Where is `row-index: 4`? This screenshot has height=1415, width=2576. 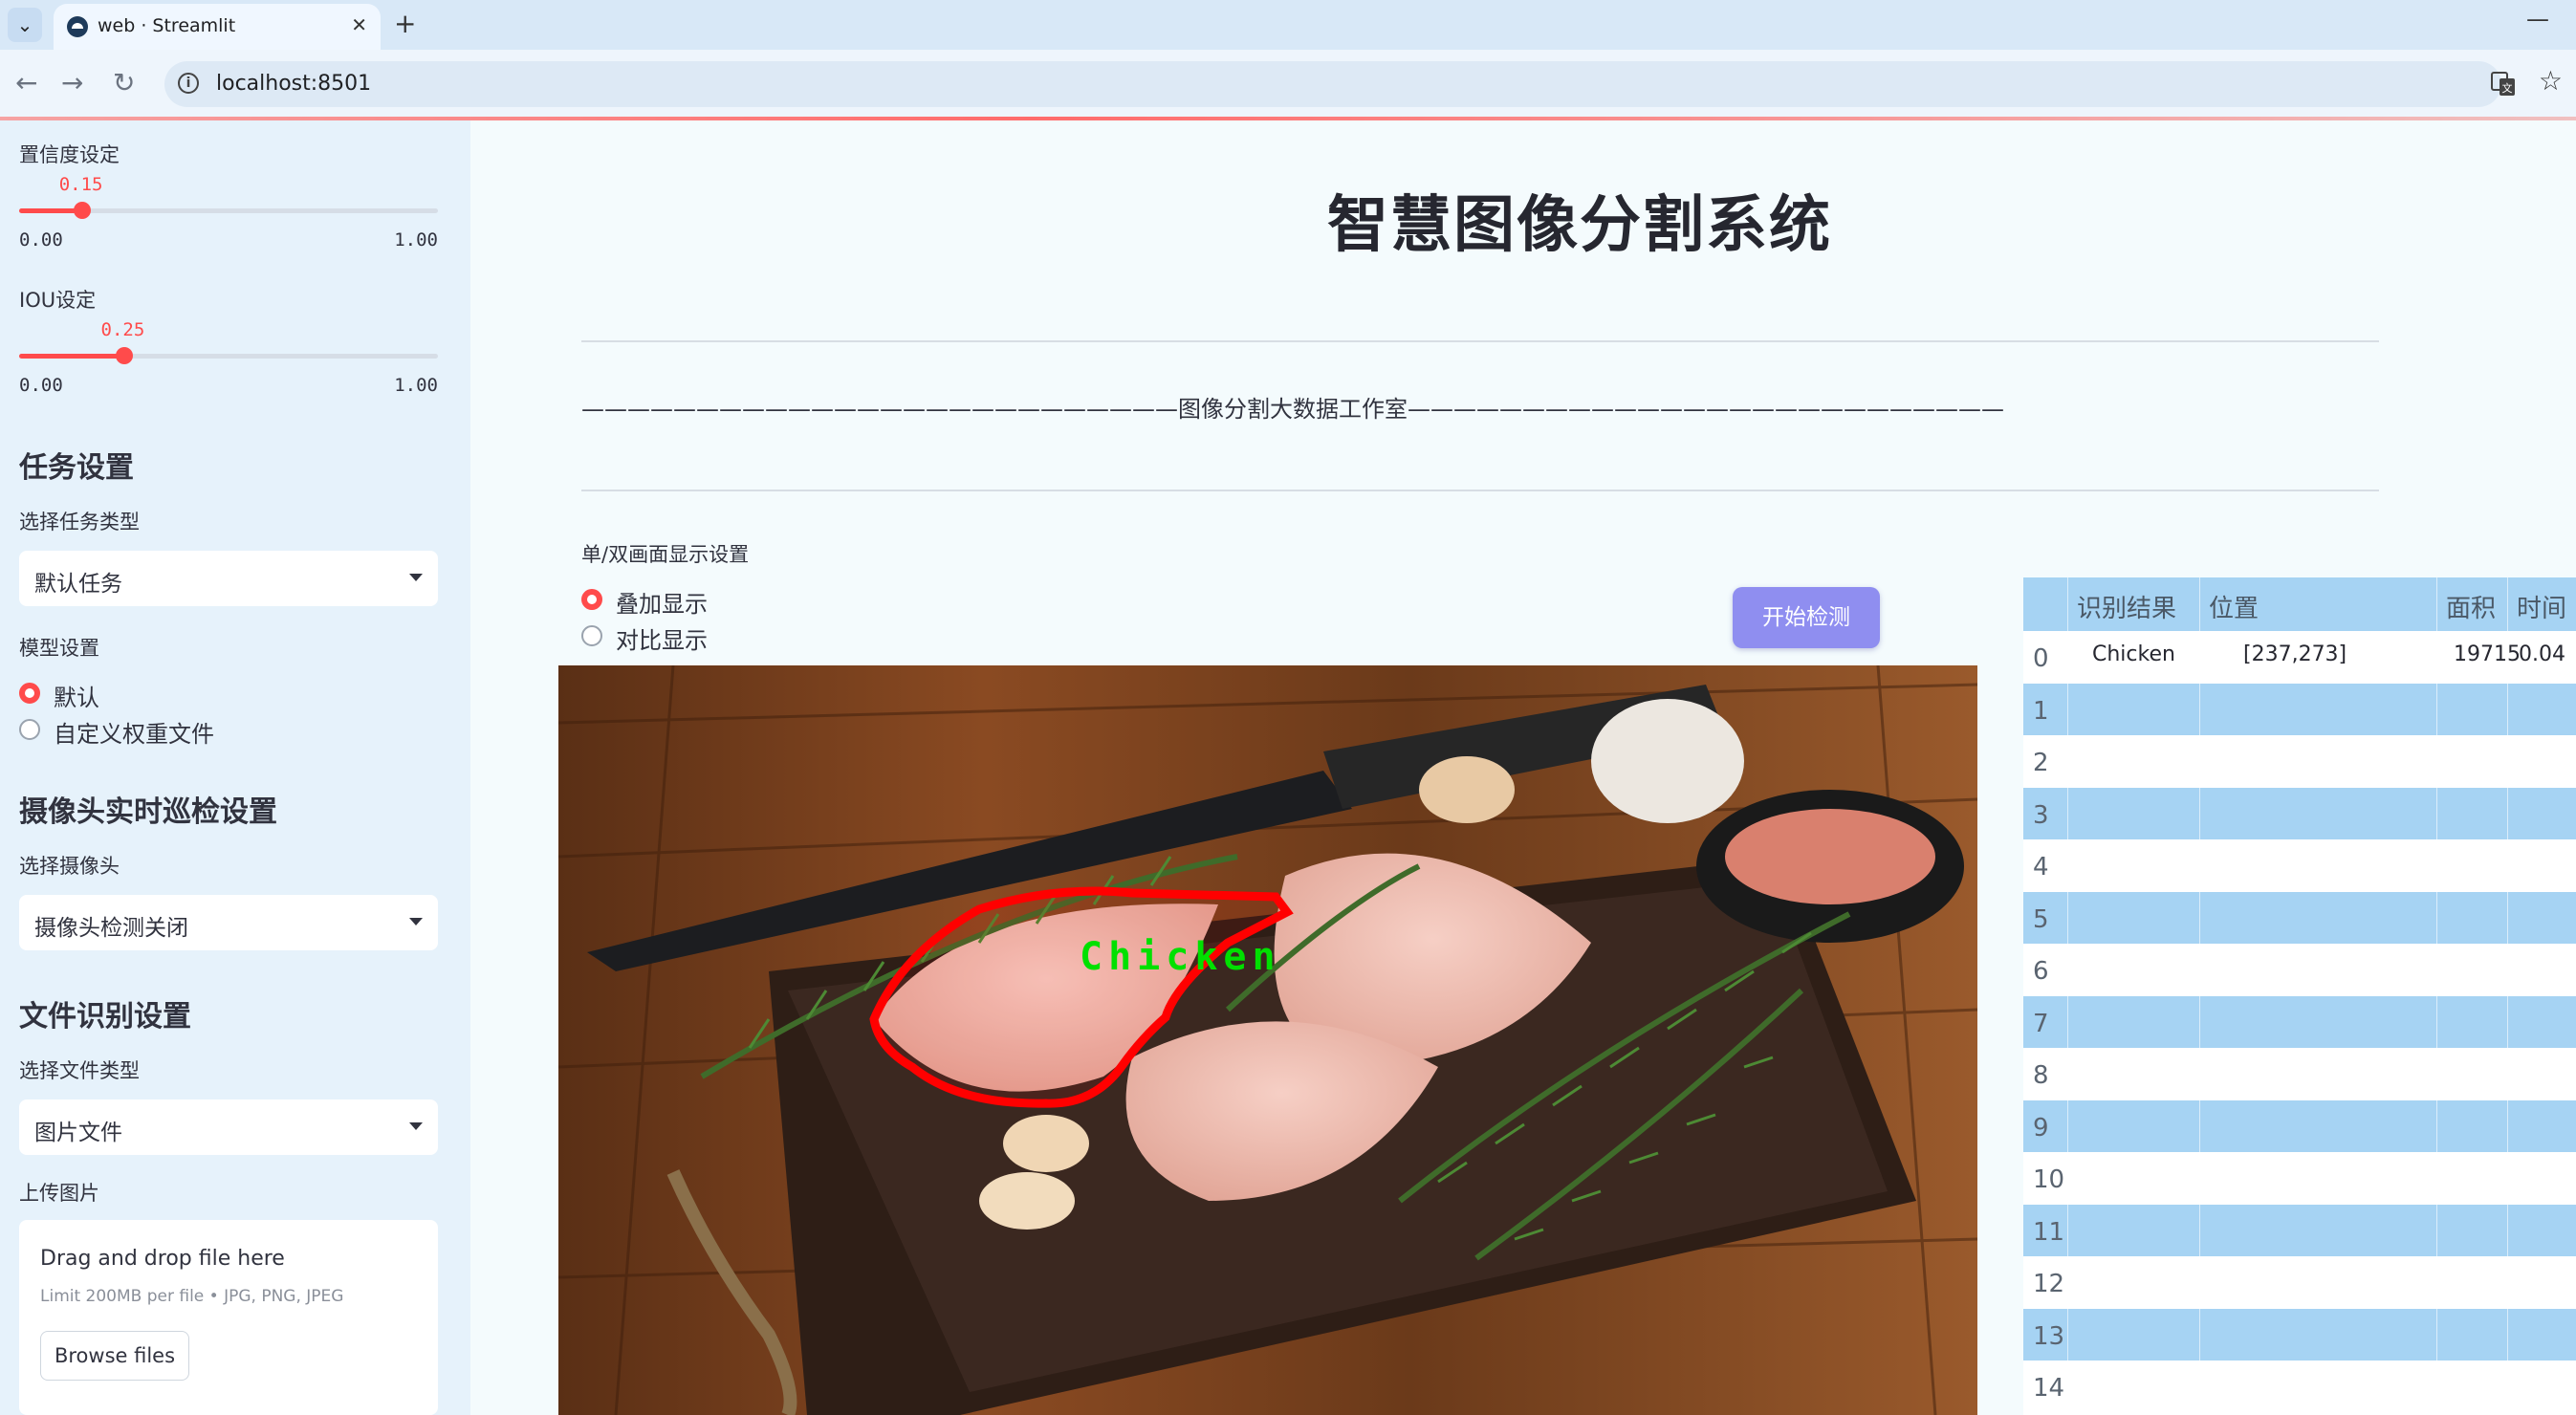
row-index: 4 is located at coordinates (2041, 867).